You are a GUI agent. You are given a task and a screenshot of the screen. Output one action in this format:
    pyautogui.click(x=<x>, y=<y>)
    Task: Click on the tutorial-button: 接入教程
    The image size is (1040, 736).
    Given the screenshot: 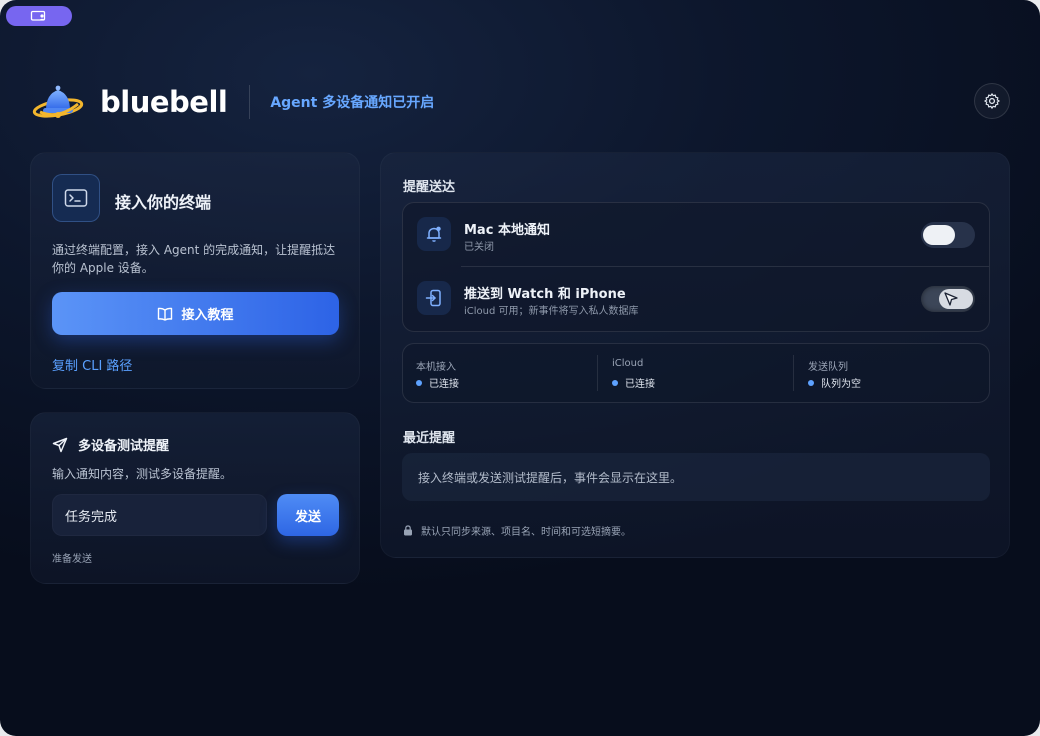 What is the action you would take?
    pyautogui.click(x=195, y=313)
    